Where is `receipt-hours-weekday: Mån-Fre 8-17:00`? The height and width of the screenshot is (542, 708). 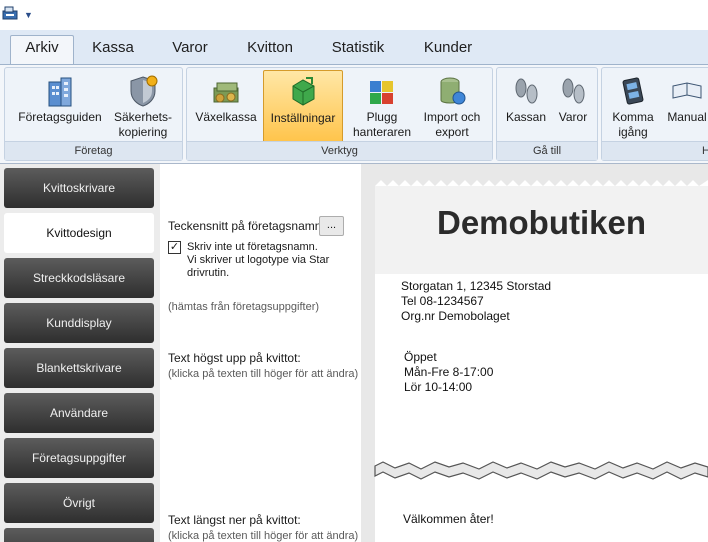 receipt-hours-weekday: Mån-Fre 8-17:00 is located at coordinates (448, 372).